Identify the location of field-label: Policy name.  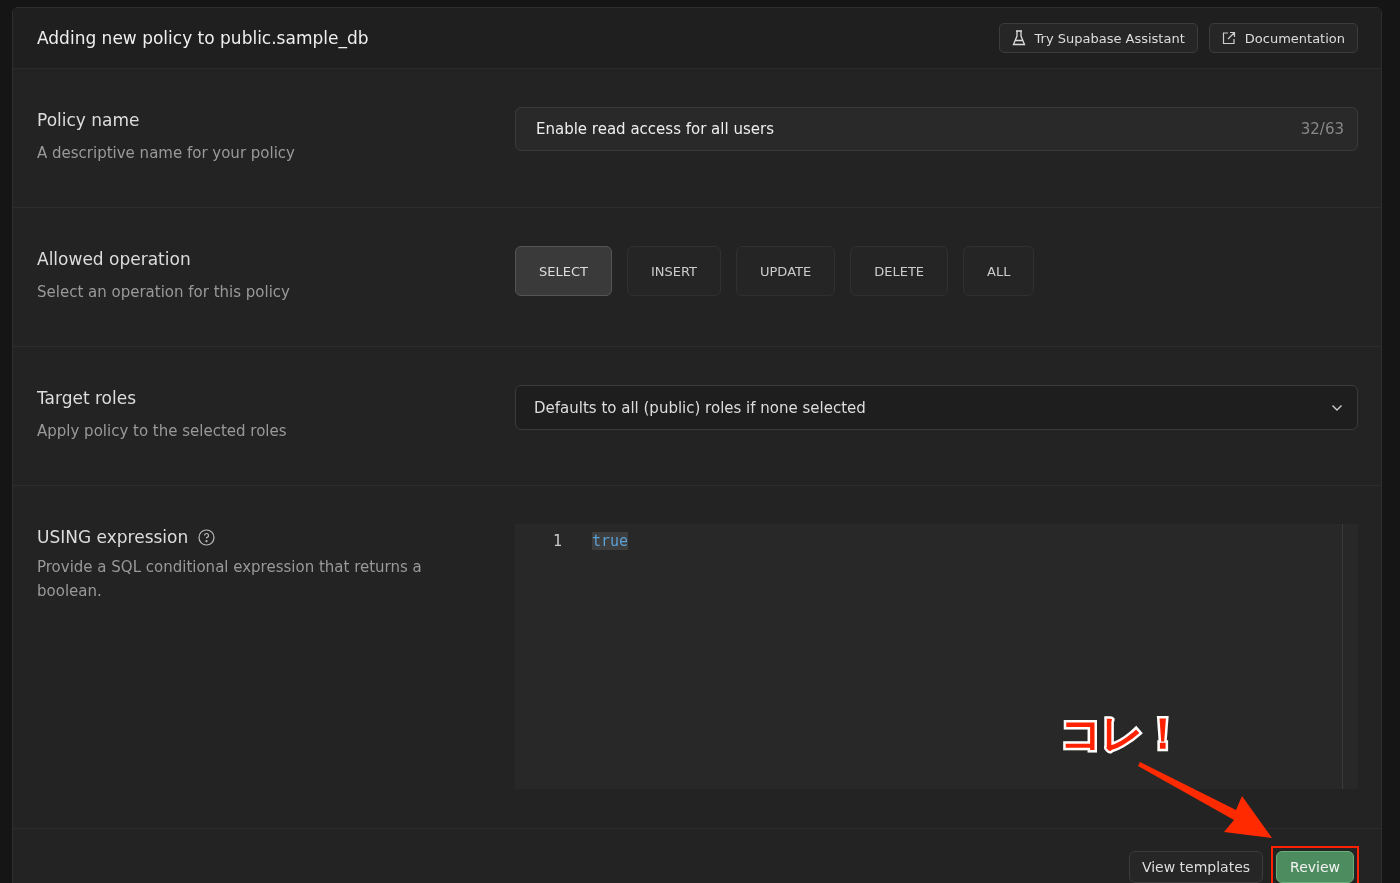
(89, 120).